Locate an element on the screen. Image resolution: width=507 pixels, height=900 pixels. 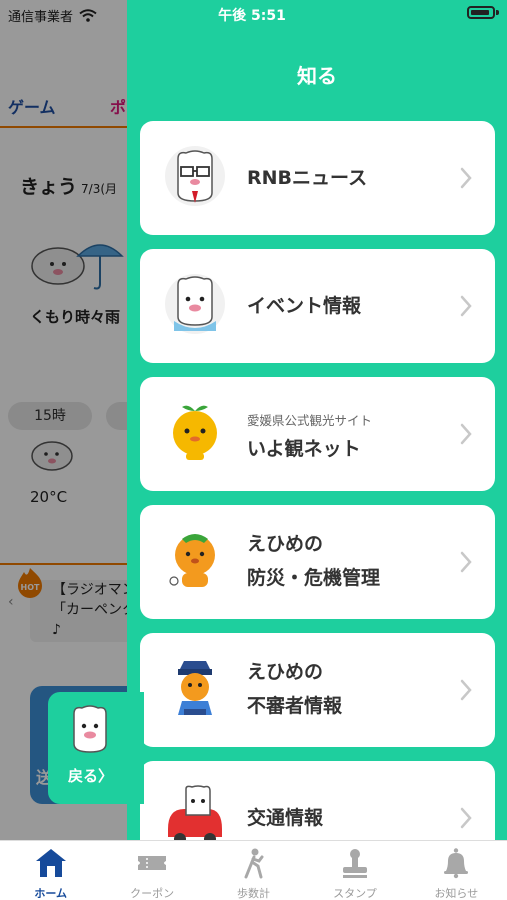
menu-item-title: いよ観ネット is located at coordinates (304, 449).